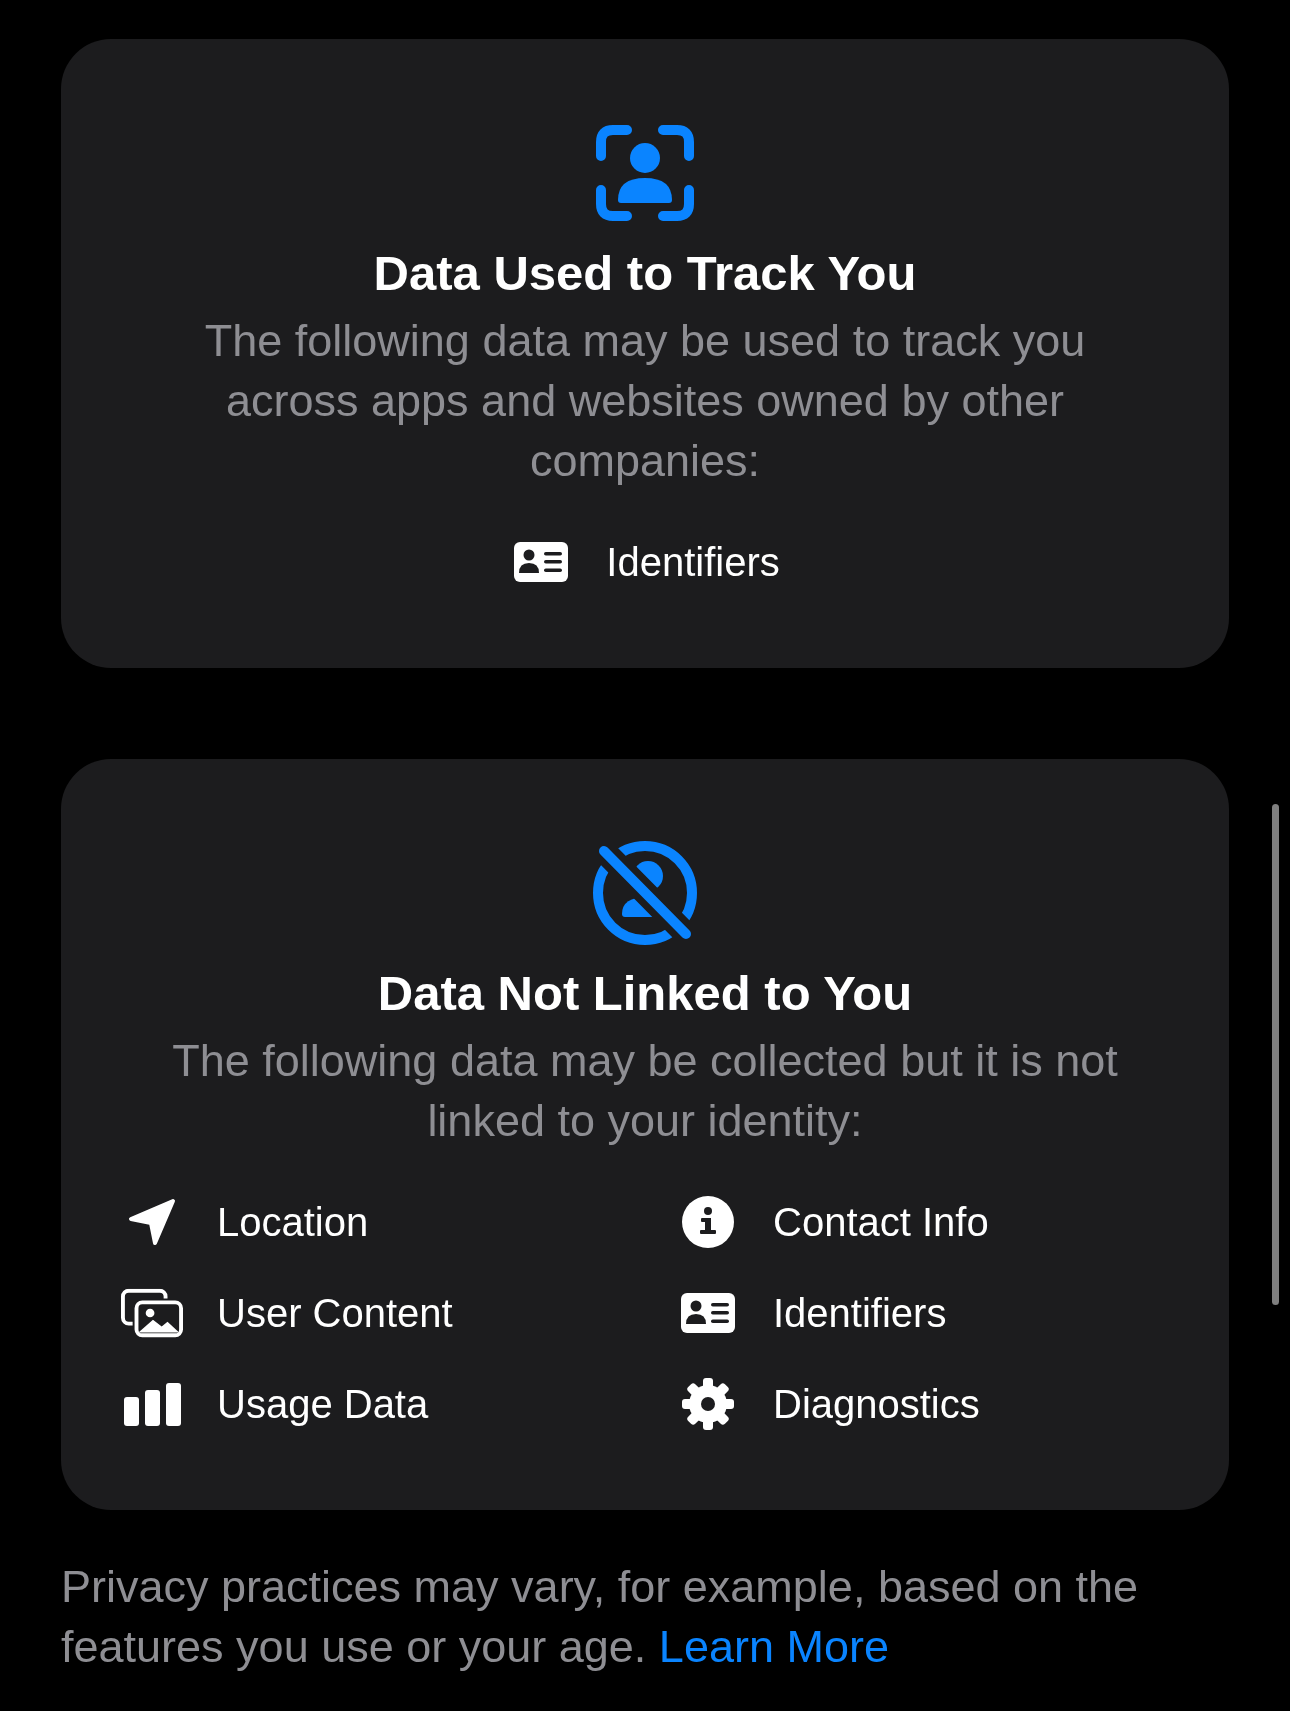 This screenshot has height=1711, width=1290. I want to click on data-type-label: User Content, so click(335, 1313).